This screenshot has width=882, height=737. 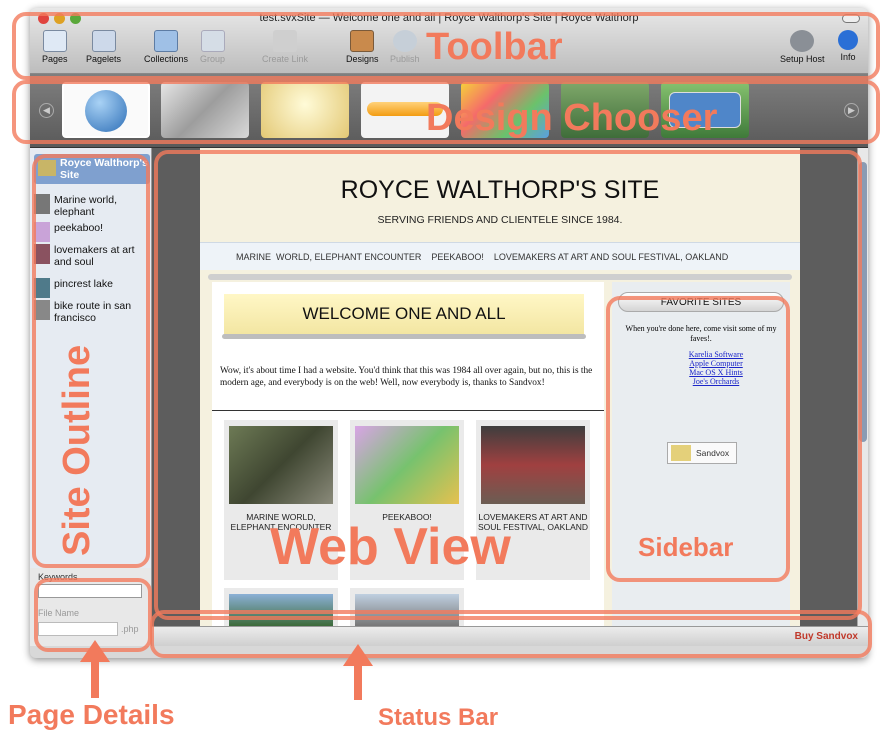 I want to click on toolbar-annotation: Toolbar, so click(x=494, y=47).